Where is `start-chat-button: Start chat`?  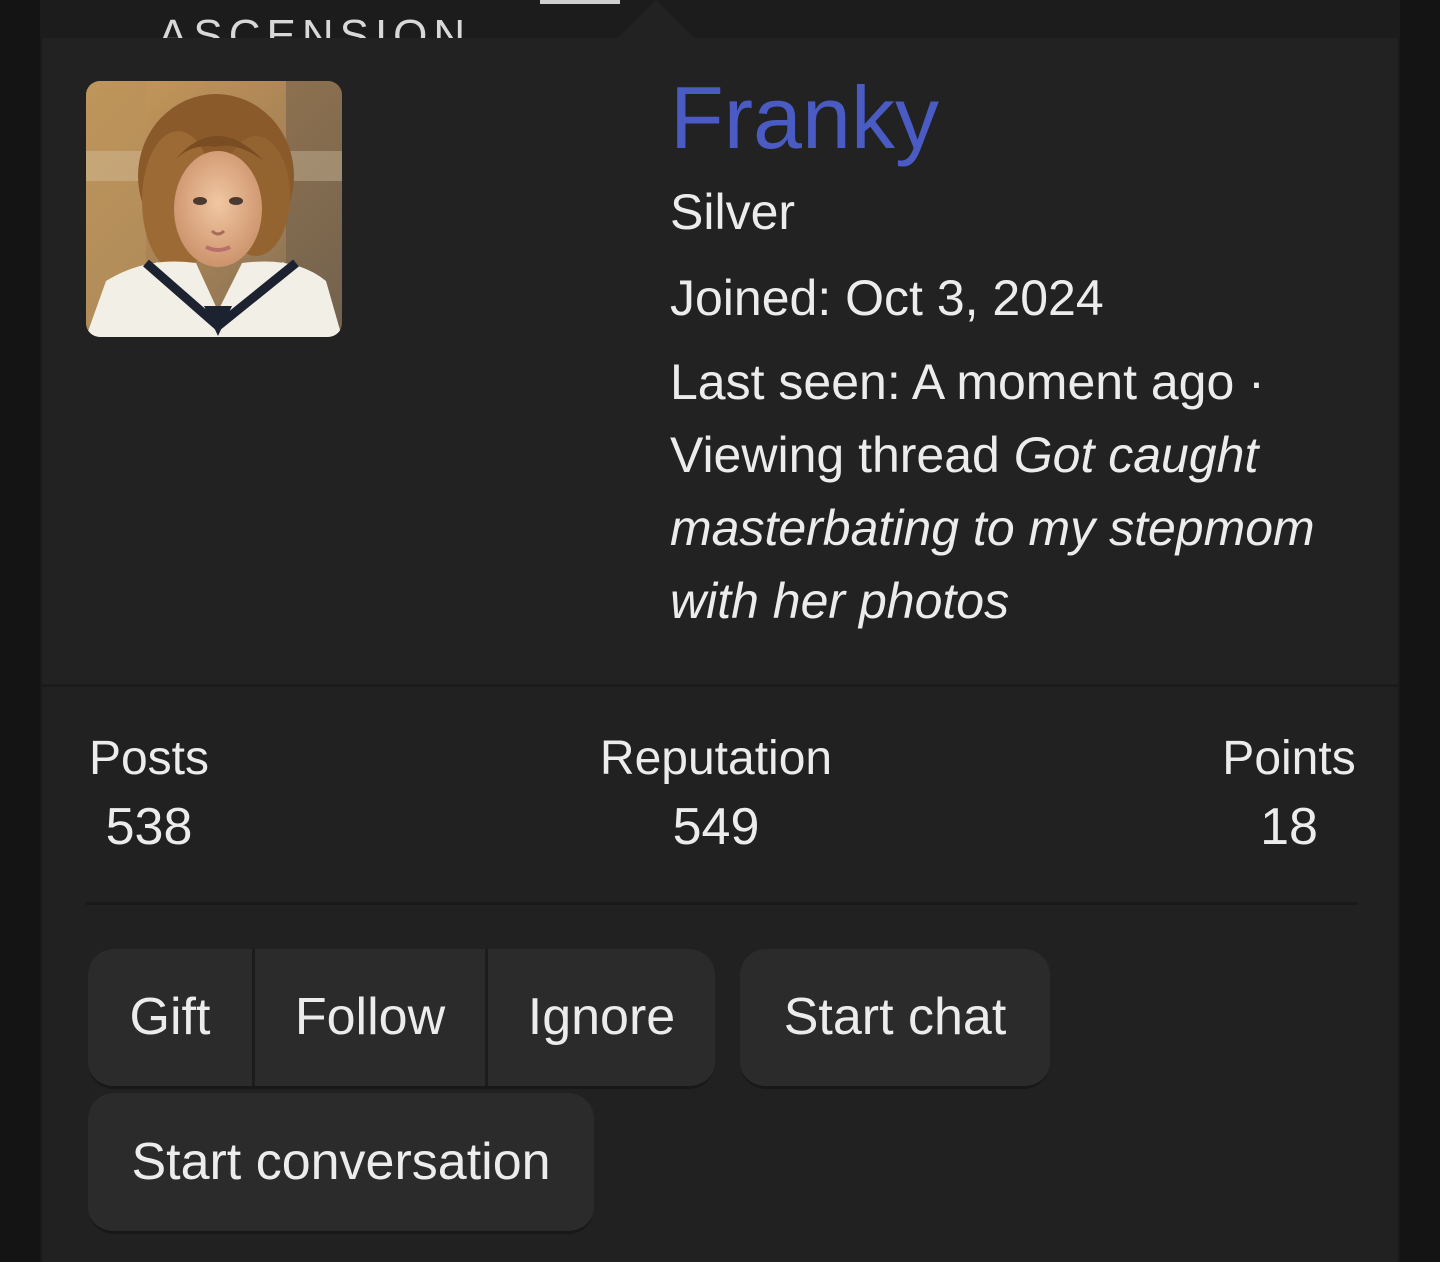 start-chat-button: Start chat is located at coordinates (895, 1017).